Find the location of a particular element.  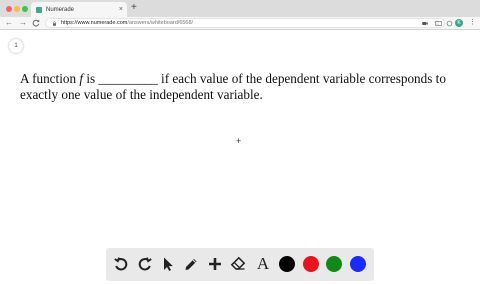

color-green-swatch is located at coordinates (334, 264).